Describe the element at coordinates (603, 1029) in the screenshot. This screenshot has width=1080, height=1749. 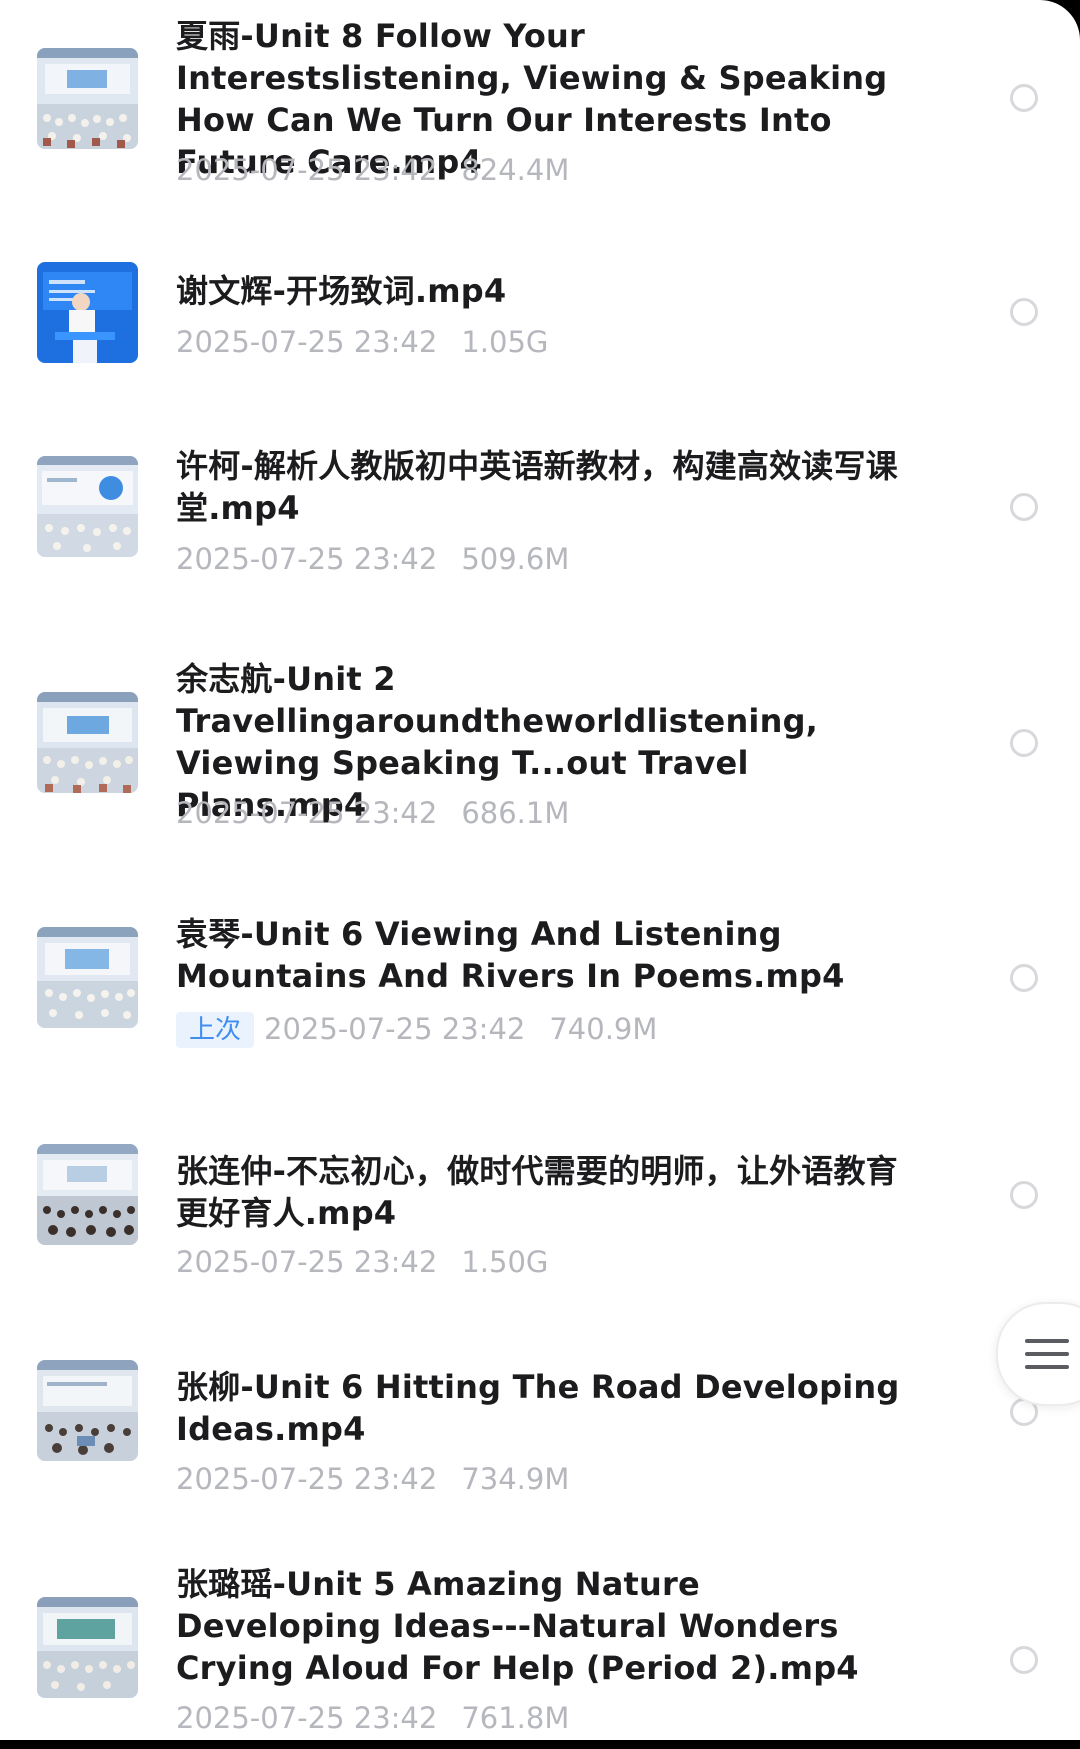
I see `file-size: 740.9M` at that location.